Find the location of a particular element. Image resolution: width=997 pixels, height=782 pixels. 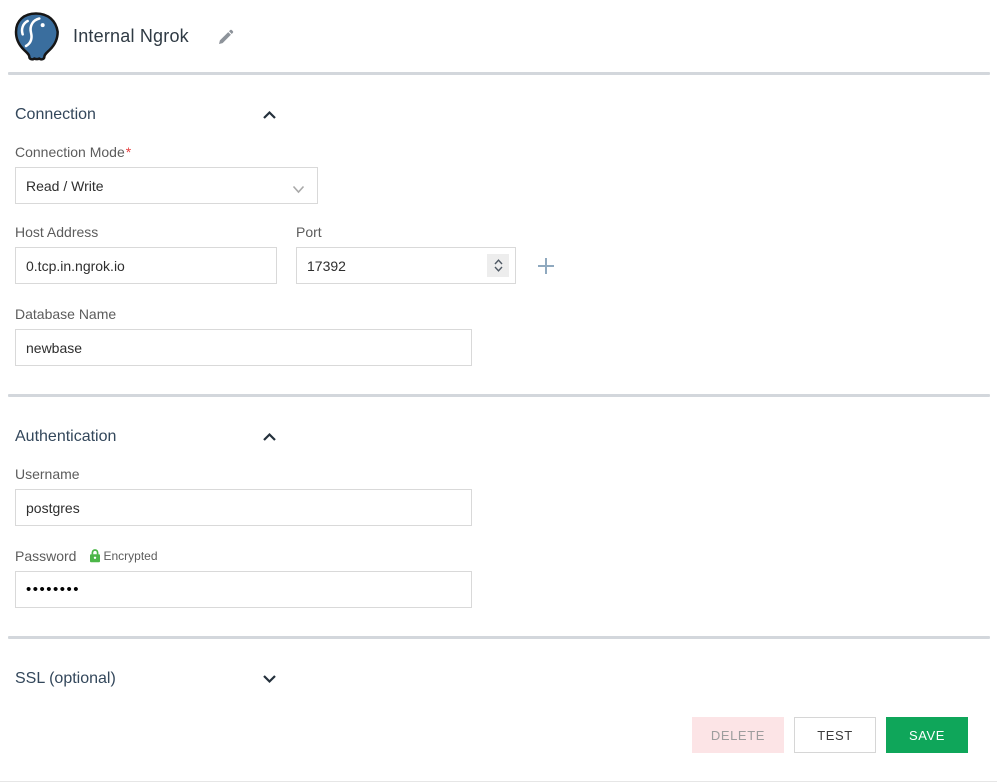

delete-button: DELETE is located at coordinates (737, 735).